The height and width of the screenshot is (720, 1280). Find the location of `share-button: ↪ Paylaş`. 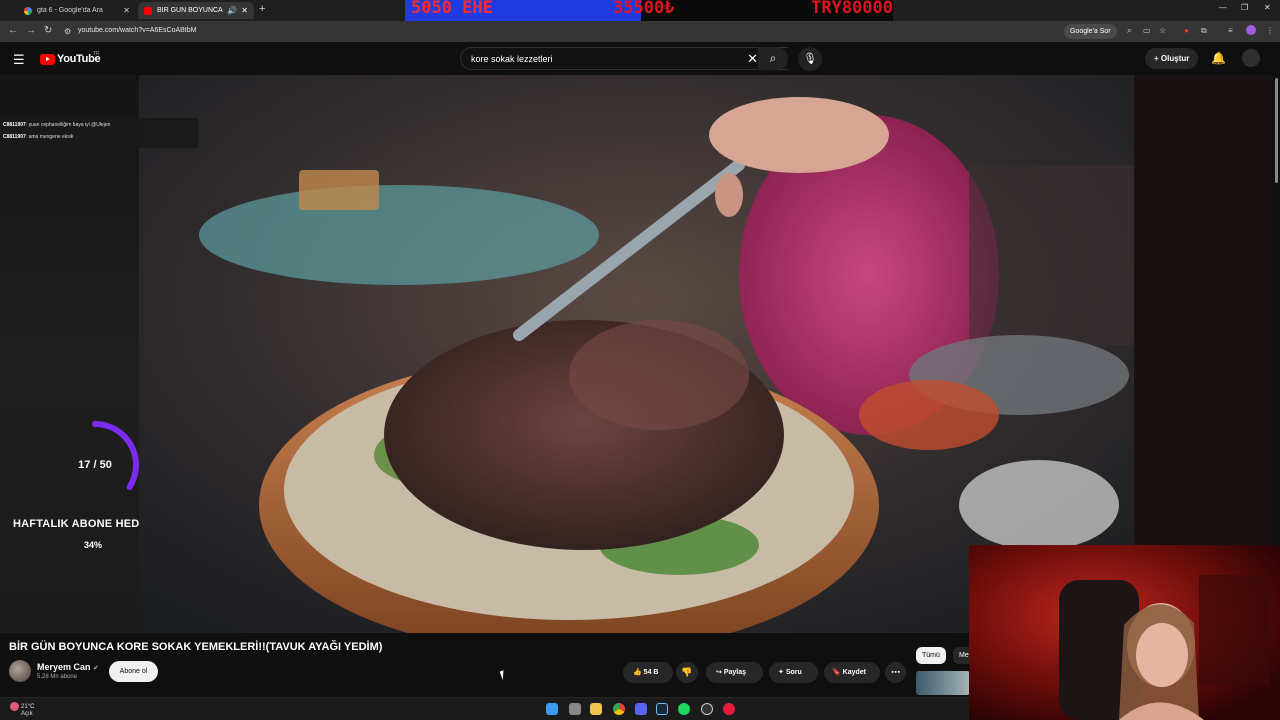

share-button: ↪ Paylaş is located at coordinates (734, 672).